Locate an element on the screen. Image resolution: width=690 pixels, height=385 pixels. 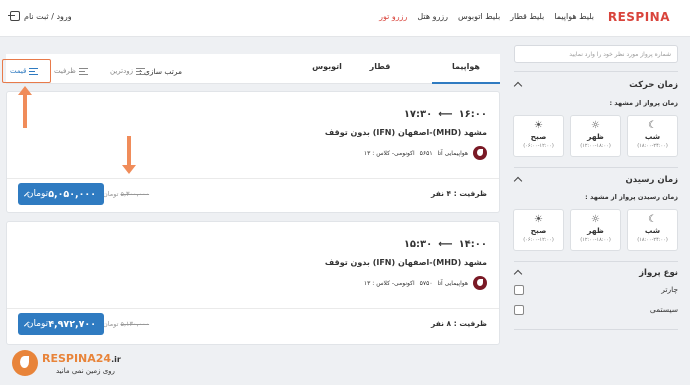
arrival-filter-subtitle: زمان رسیدن پرواز از مشهد : is located at coordinates (631, 197).